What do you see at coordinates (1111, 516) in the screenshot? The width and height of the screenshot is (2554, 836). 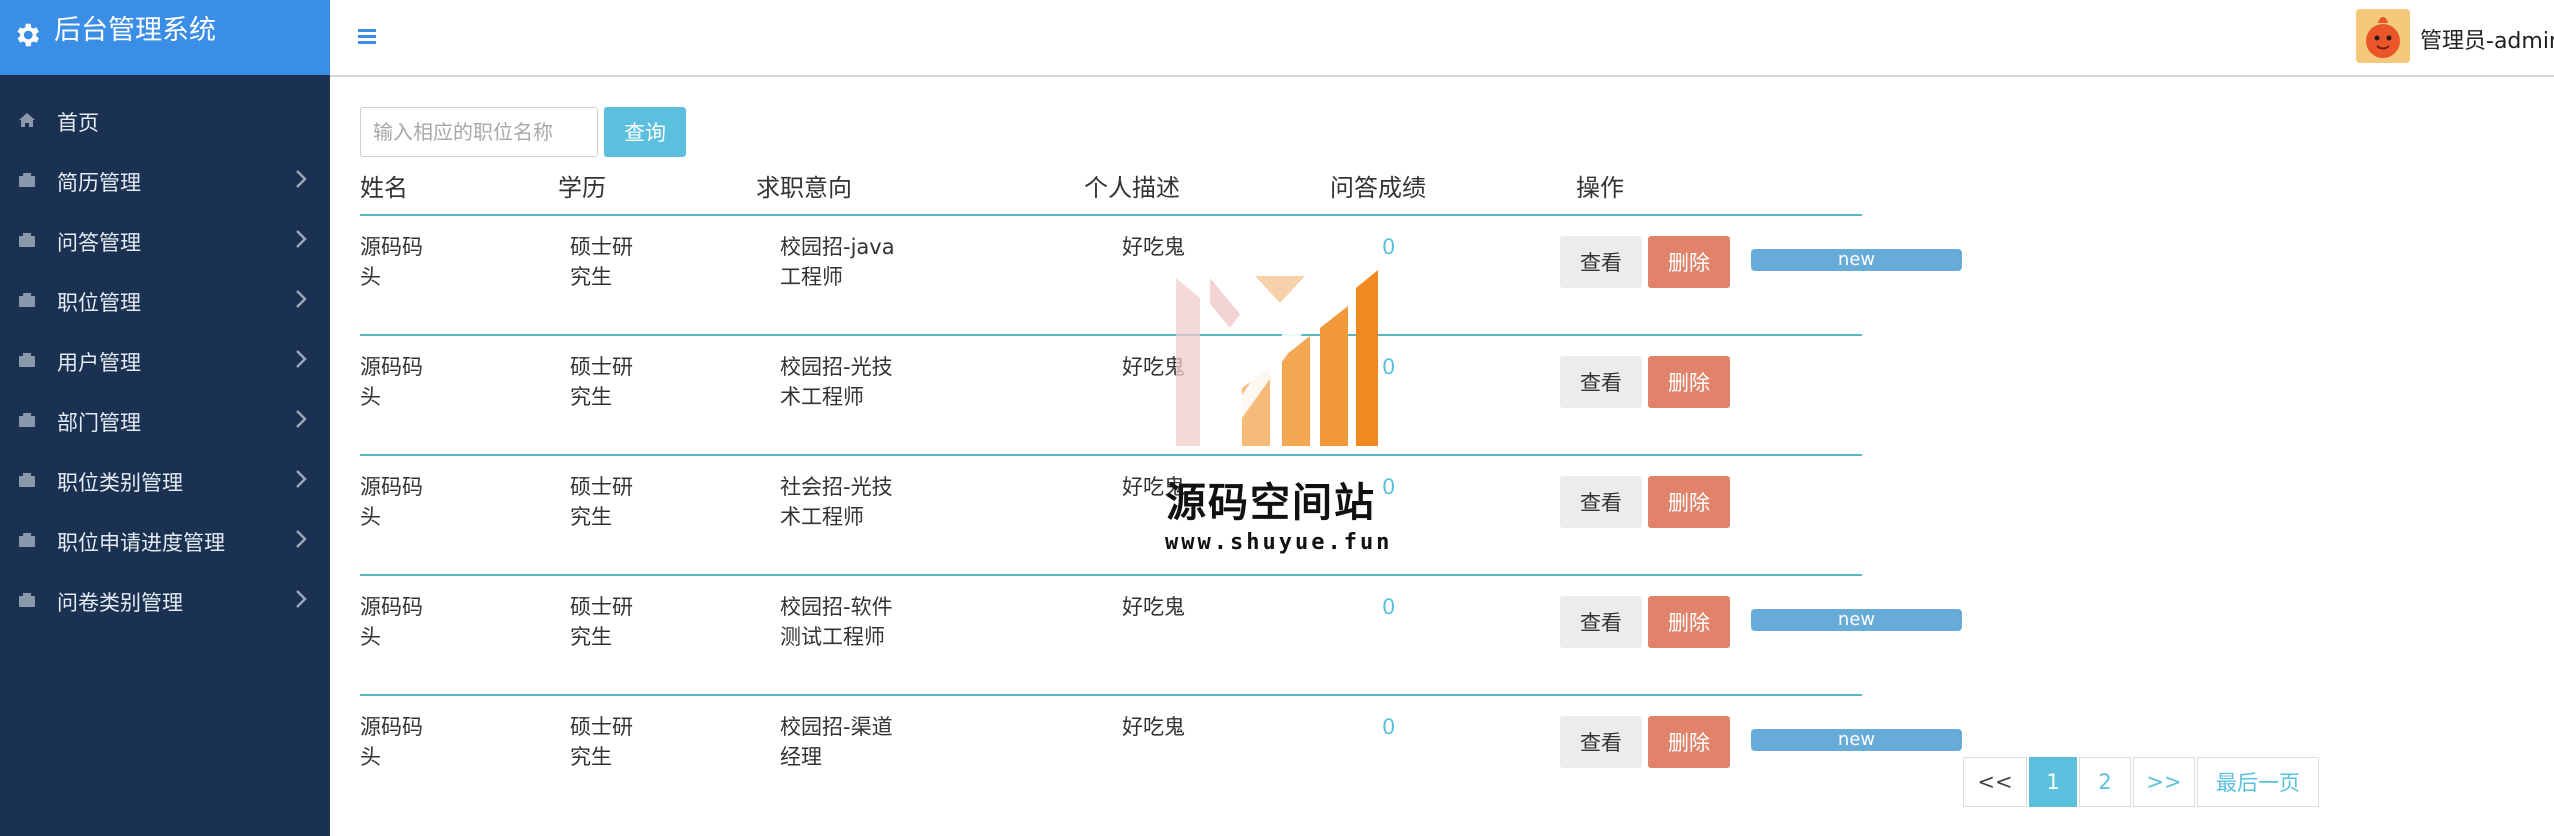 I see `table-row: 源码码头 硕士研 究生 社会招-光技 术工程师 好吃鬼 0 查看 删除` at bounding box center [1111, 516].